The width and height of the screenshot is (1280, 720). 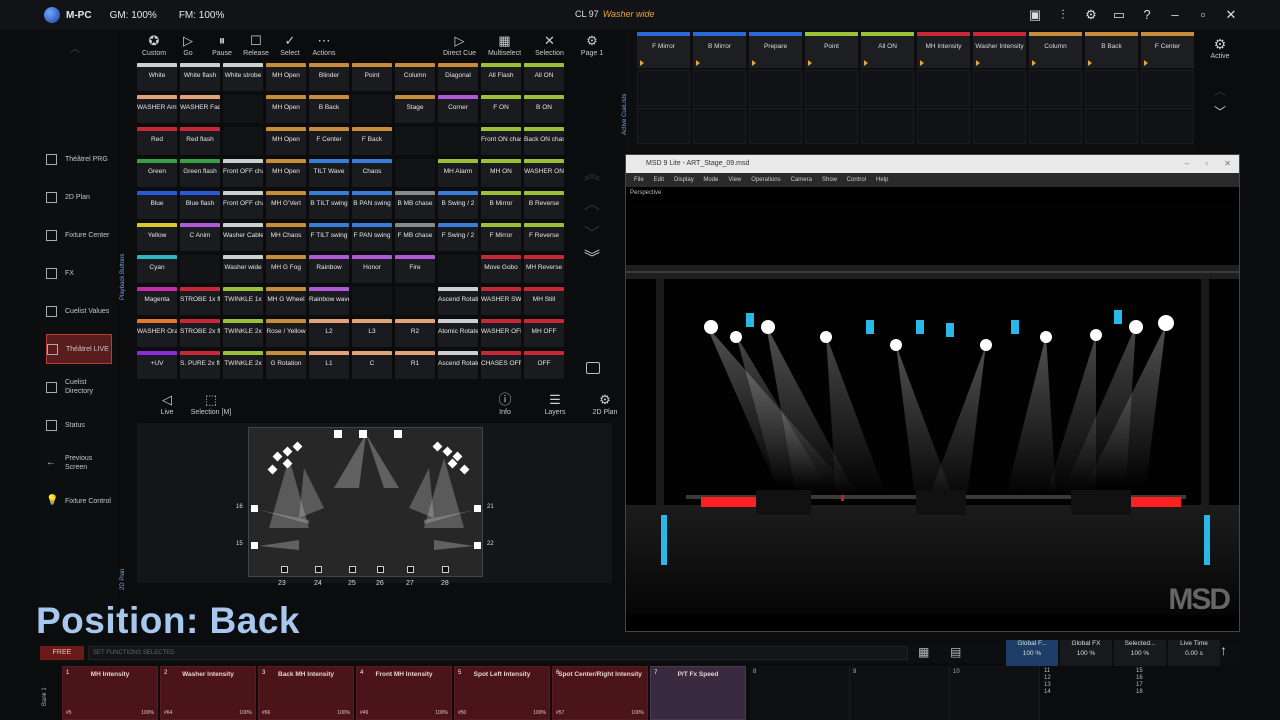 I want to click on menu-item: Show Control, so click(x=844, y=180).